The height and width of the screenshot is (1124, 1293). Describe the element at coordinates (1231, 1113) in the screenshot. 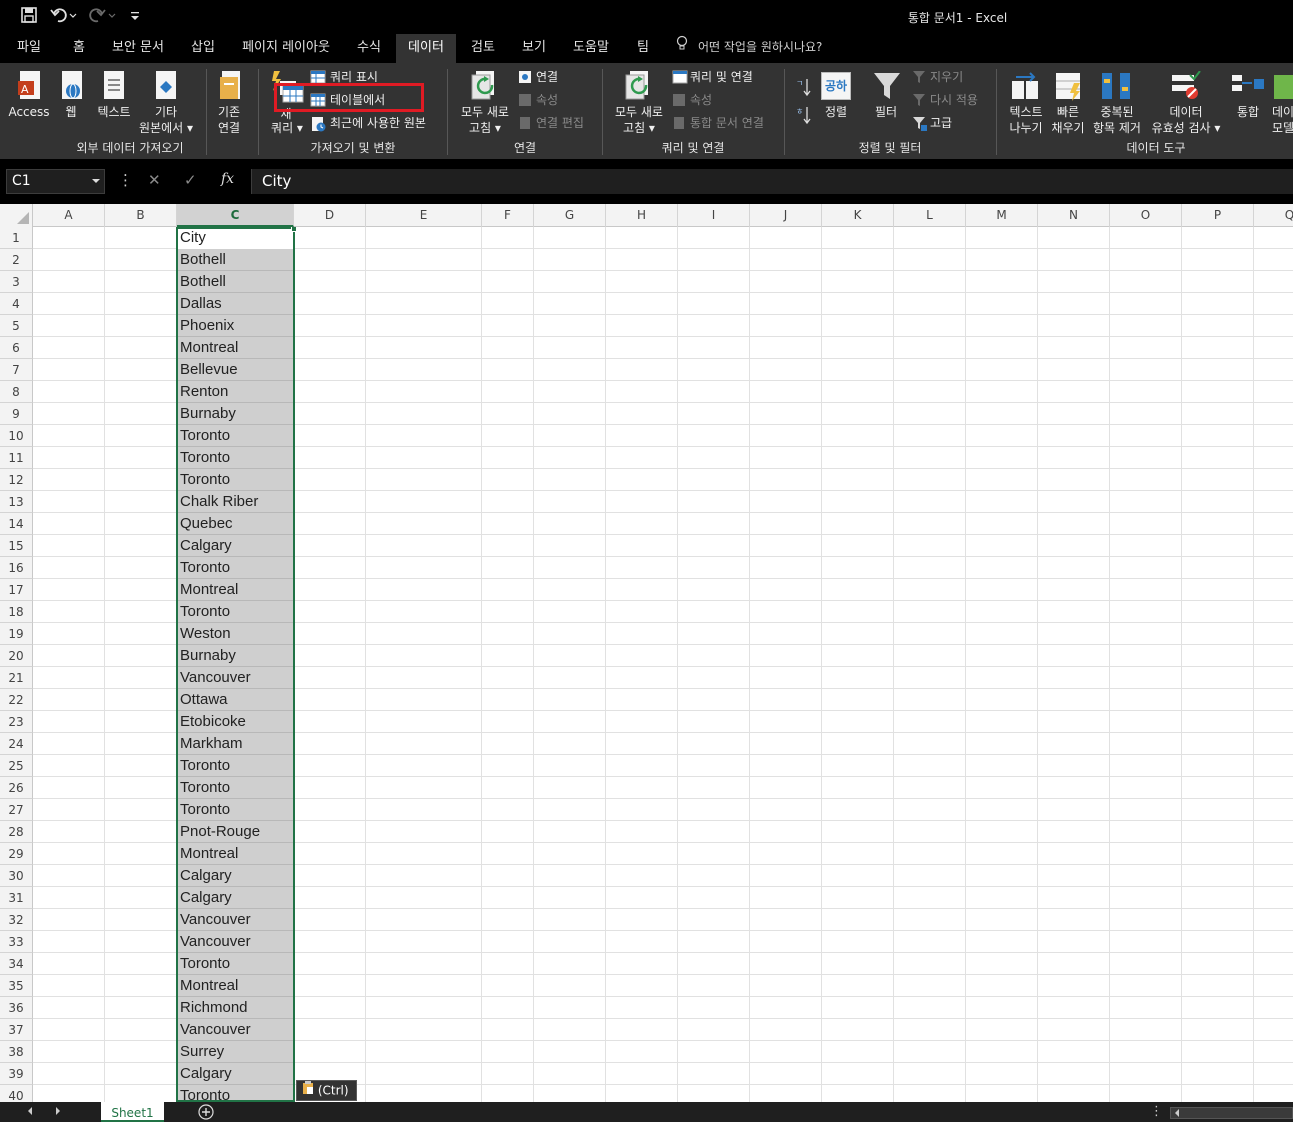

I see `horizontal-scrollbar` at that location.